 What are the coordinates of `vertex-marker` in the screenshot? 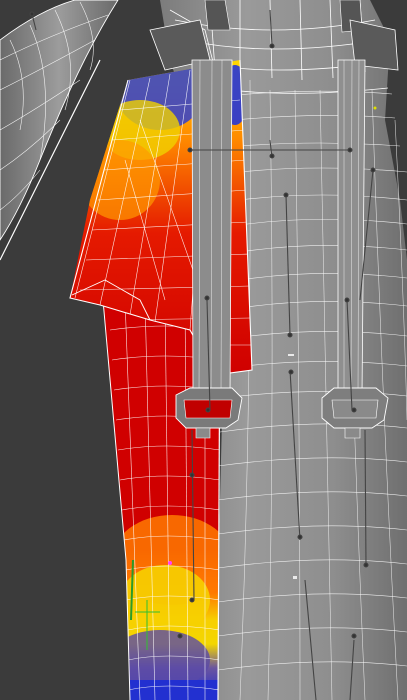 It's located at (375, 108).